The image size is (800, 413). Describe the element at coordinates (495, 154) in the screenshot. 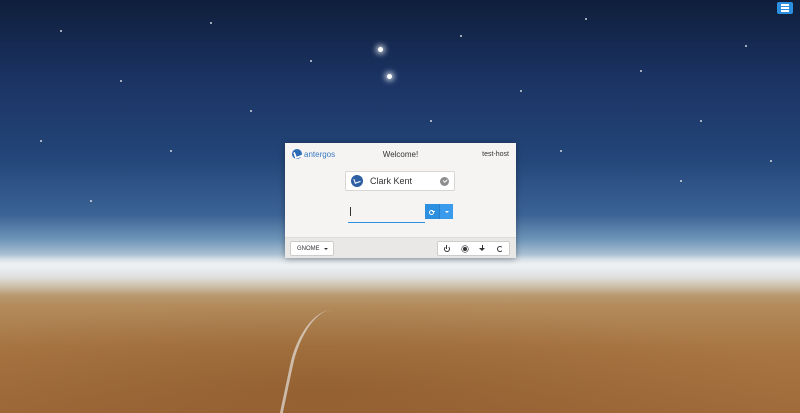

I see `hostname: test-host` at that location.